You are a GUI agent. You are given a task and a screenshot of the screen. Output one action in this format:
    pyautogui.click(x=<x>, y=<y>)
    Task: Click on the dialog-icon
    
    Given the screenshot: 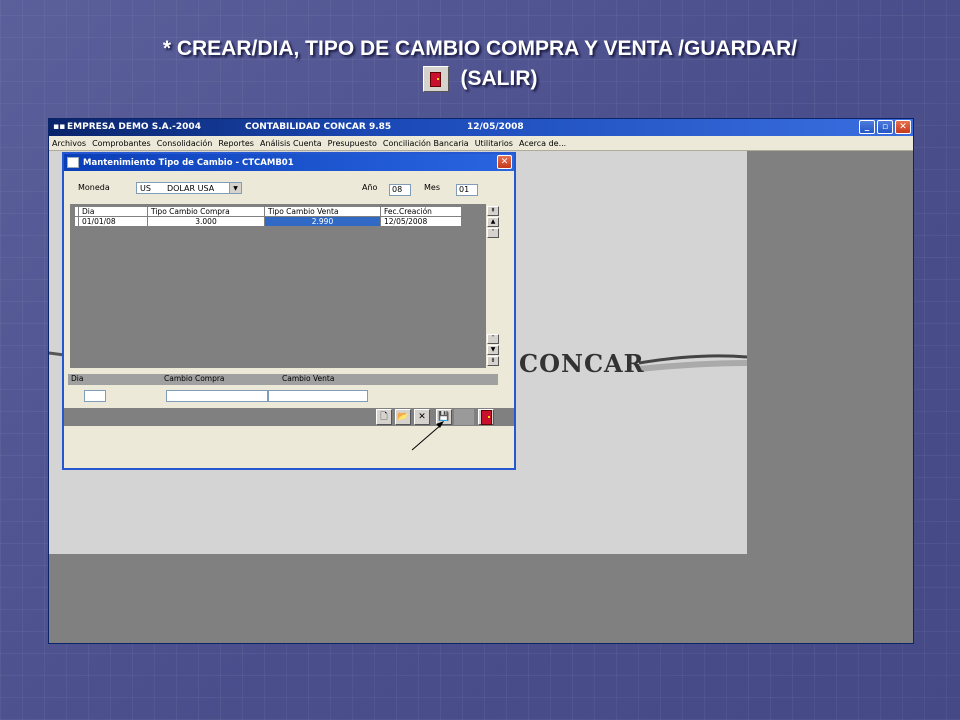 What is the action you would take?
    pyautogui.click(x=73, y=162)
    